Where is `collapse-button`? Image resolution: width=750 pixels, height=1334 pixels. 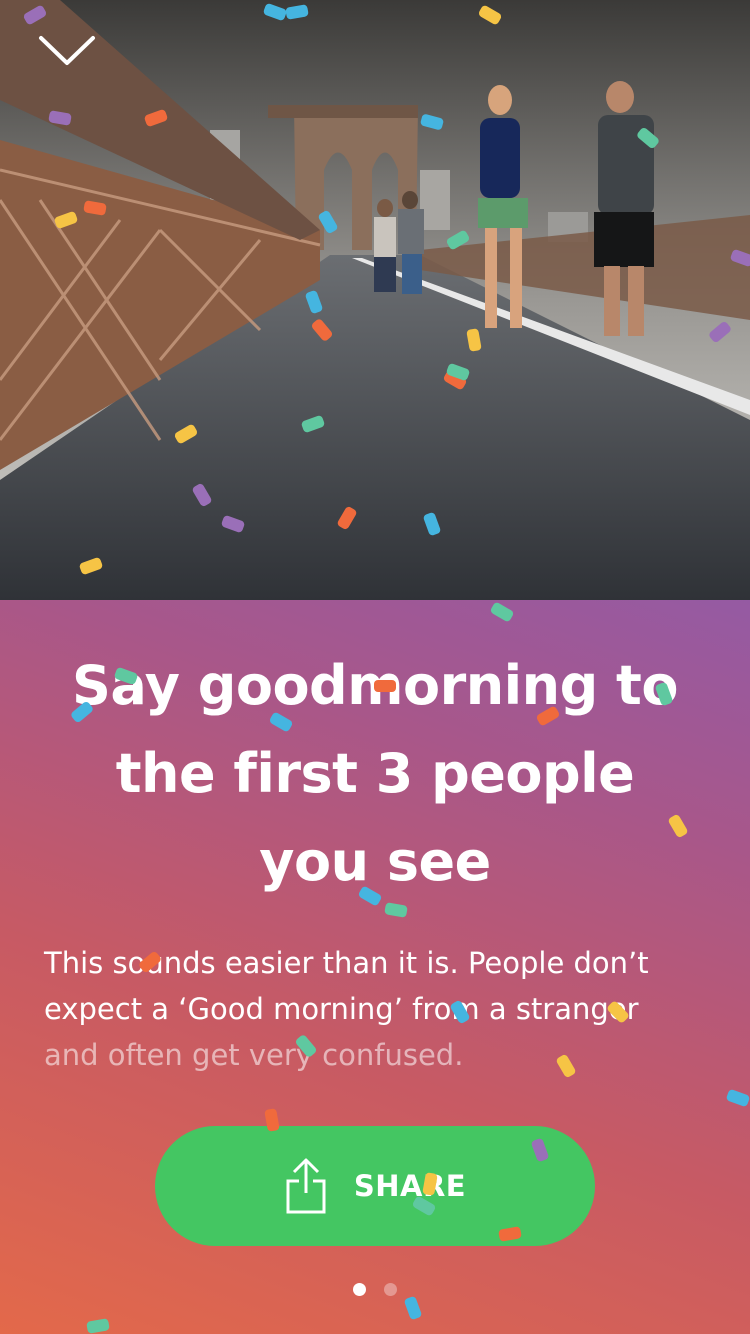 collapse-button is located at coordinates (67, 50).